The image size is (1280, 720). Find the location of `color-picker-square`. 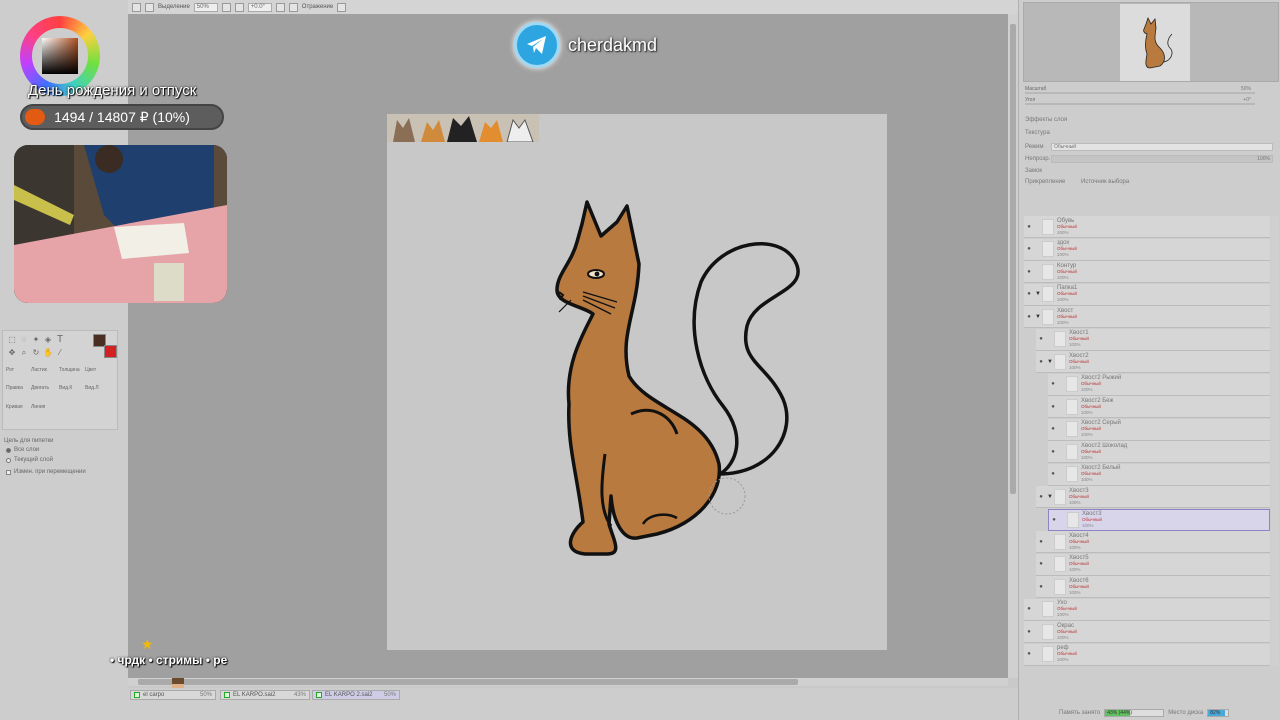

color-picker-square is located at coordinates (60, 56).